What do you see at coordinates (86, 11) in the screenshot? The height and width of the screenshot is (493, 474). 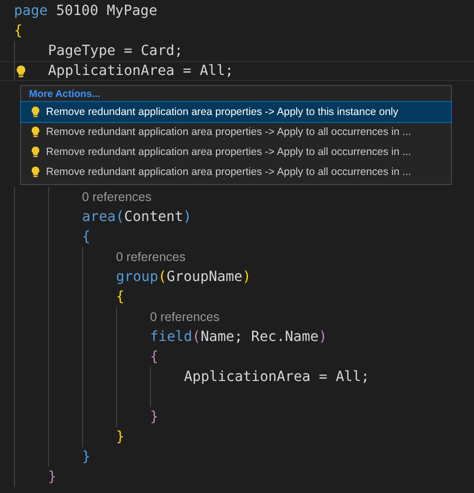 I see `code-line: page 50100 MyPage` at bounding box center [86, 11].